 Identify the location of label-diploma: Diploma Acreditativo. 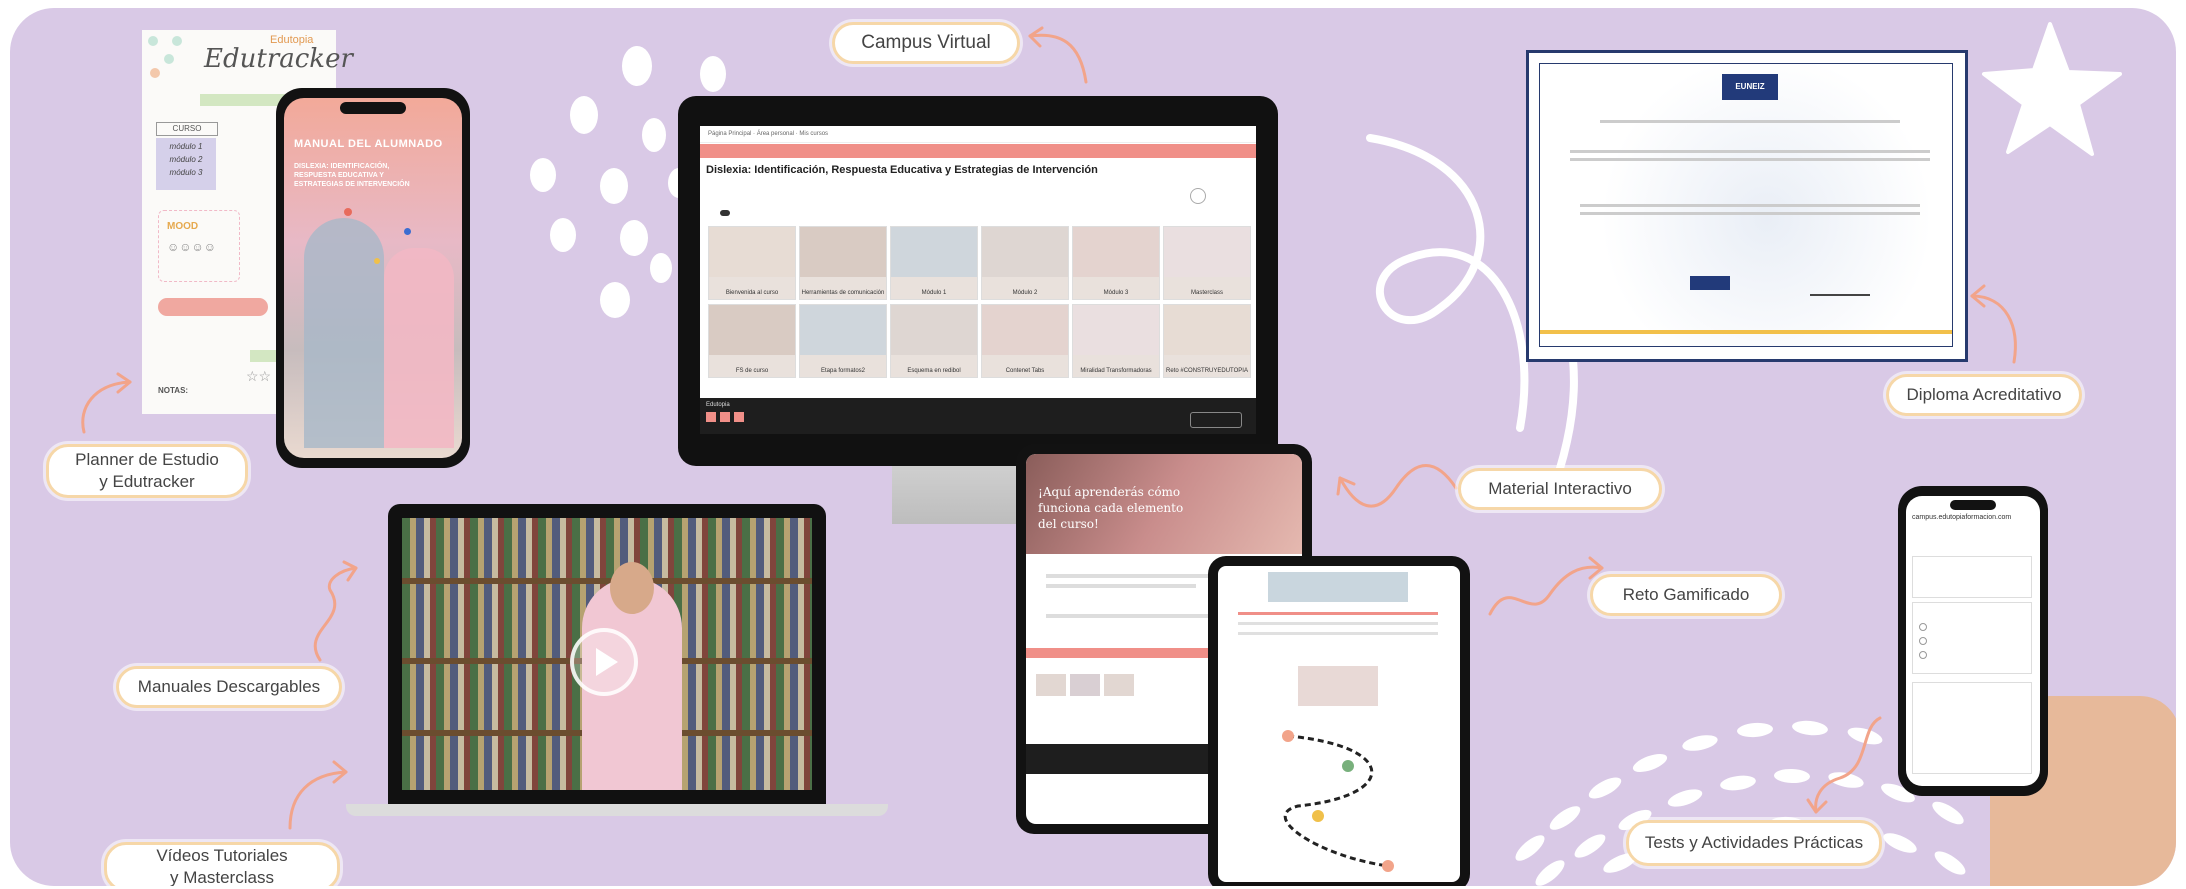
(1984, 395).